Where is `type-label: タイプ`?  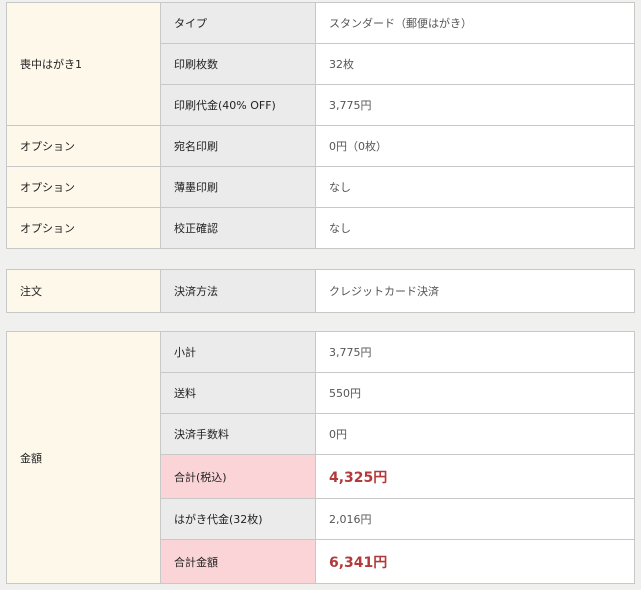
type-label: タイプ is located at coordinates (238, 23).